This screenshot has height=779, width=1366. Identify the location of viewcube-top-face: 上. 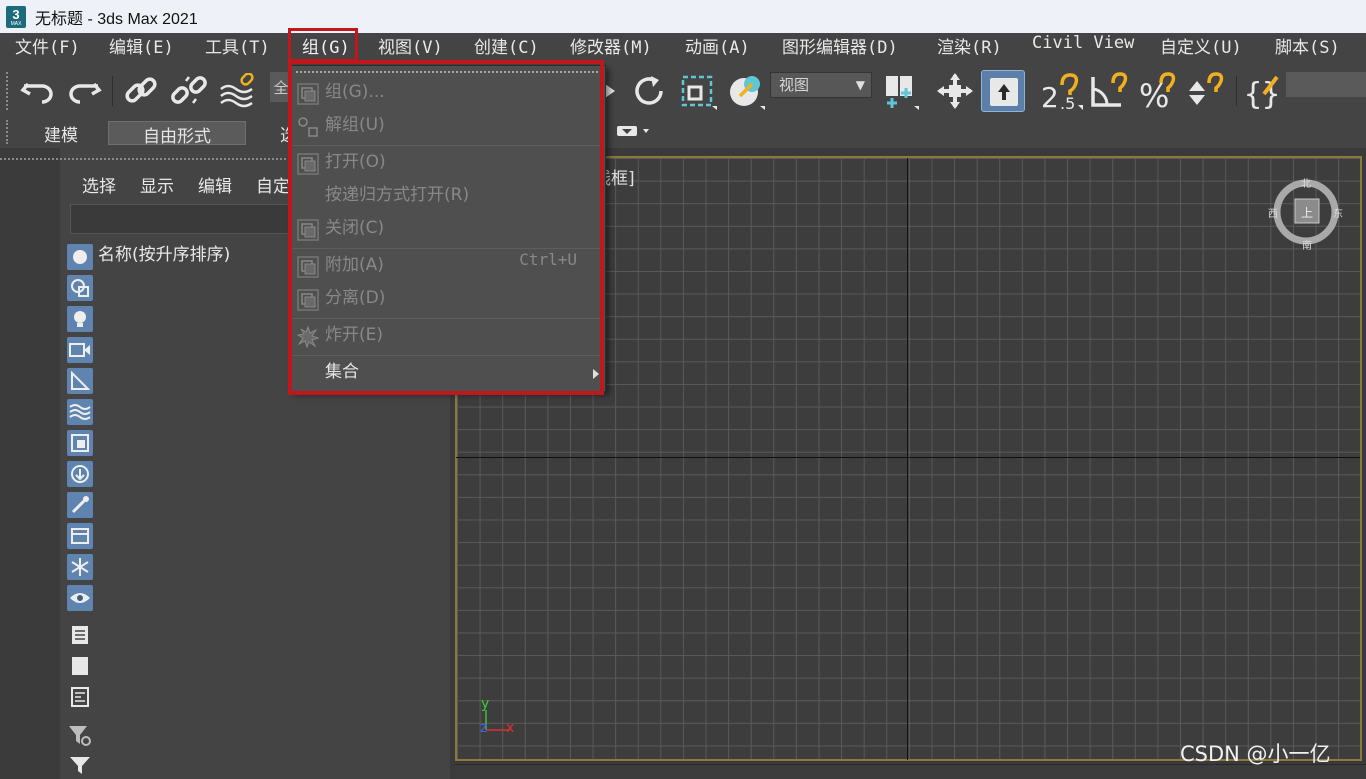
(1307, 212).